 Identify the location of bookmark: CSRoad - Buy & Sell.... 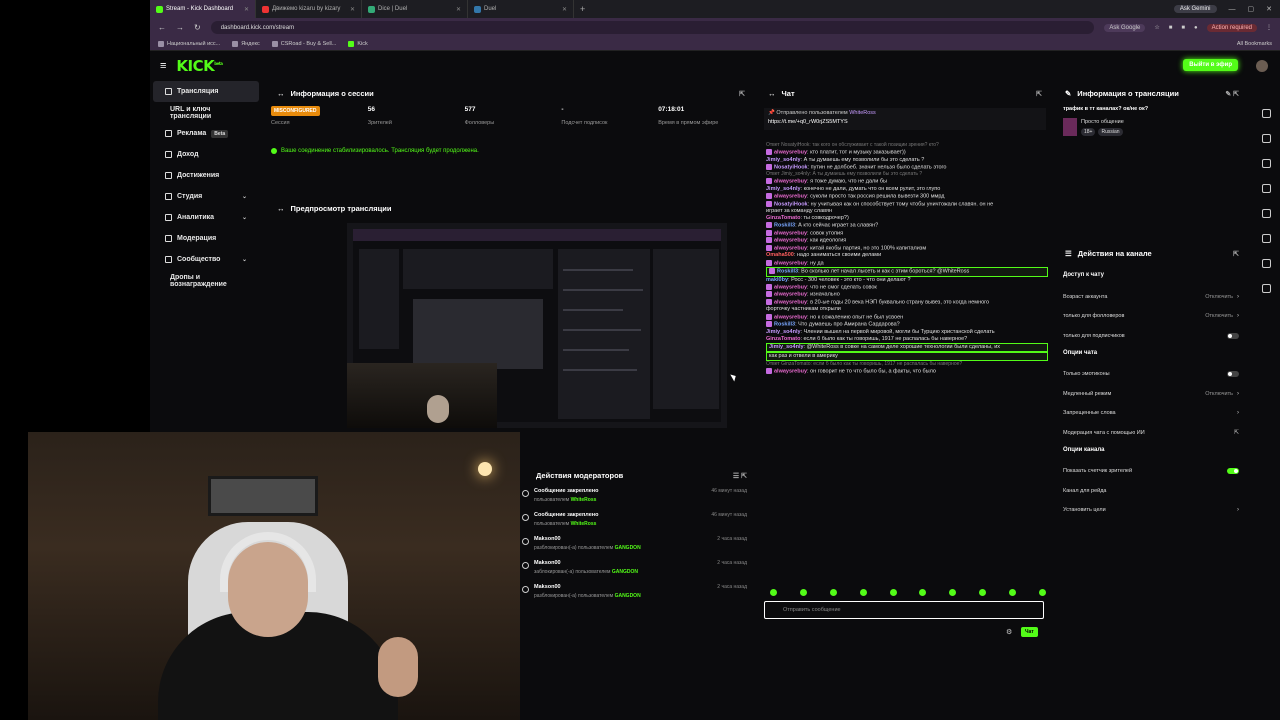
(303, 43).